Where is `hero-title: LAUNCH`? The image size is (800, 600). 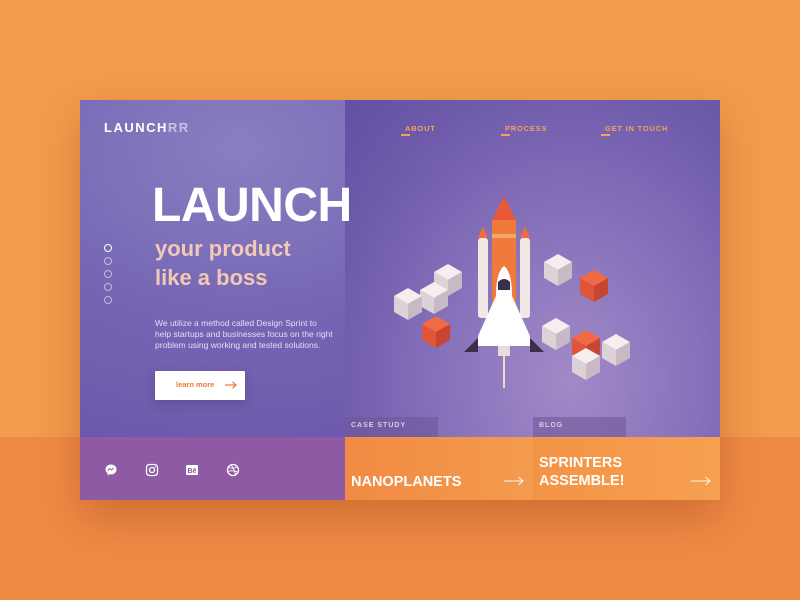
hero-title: LAUNCH is located at coordinates (252, 205).